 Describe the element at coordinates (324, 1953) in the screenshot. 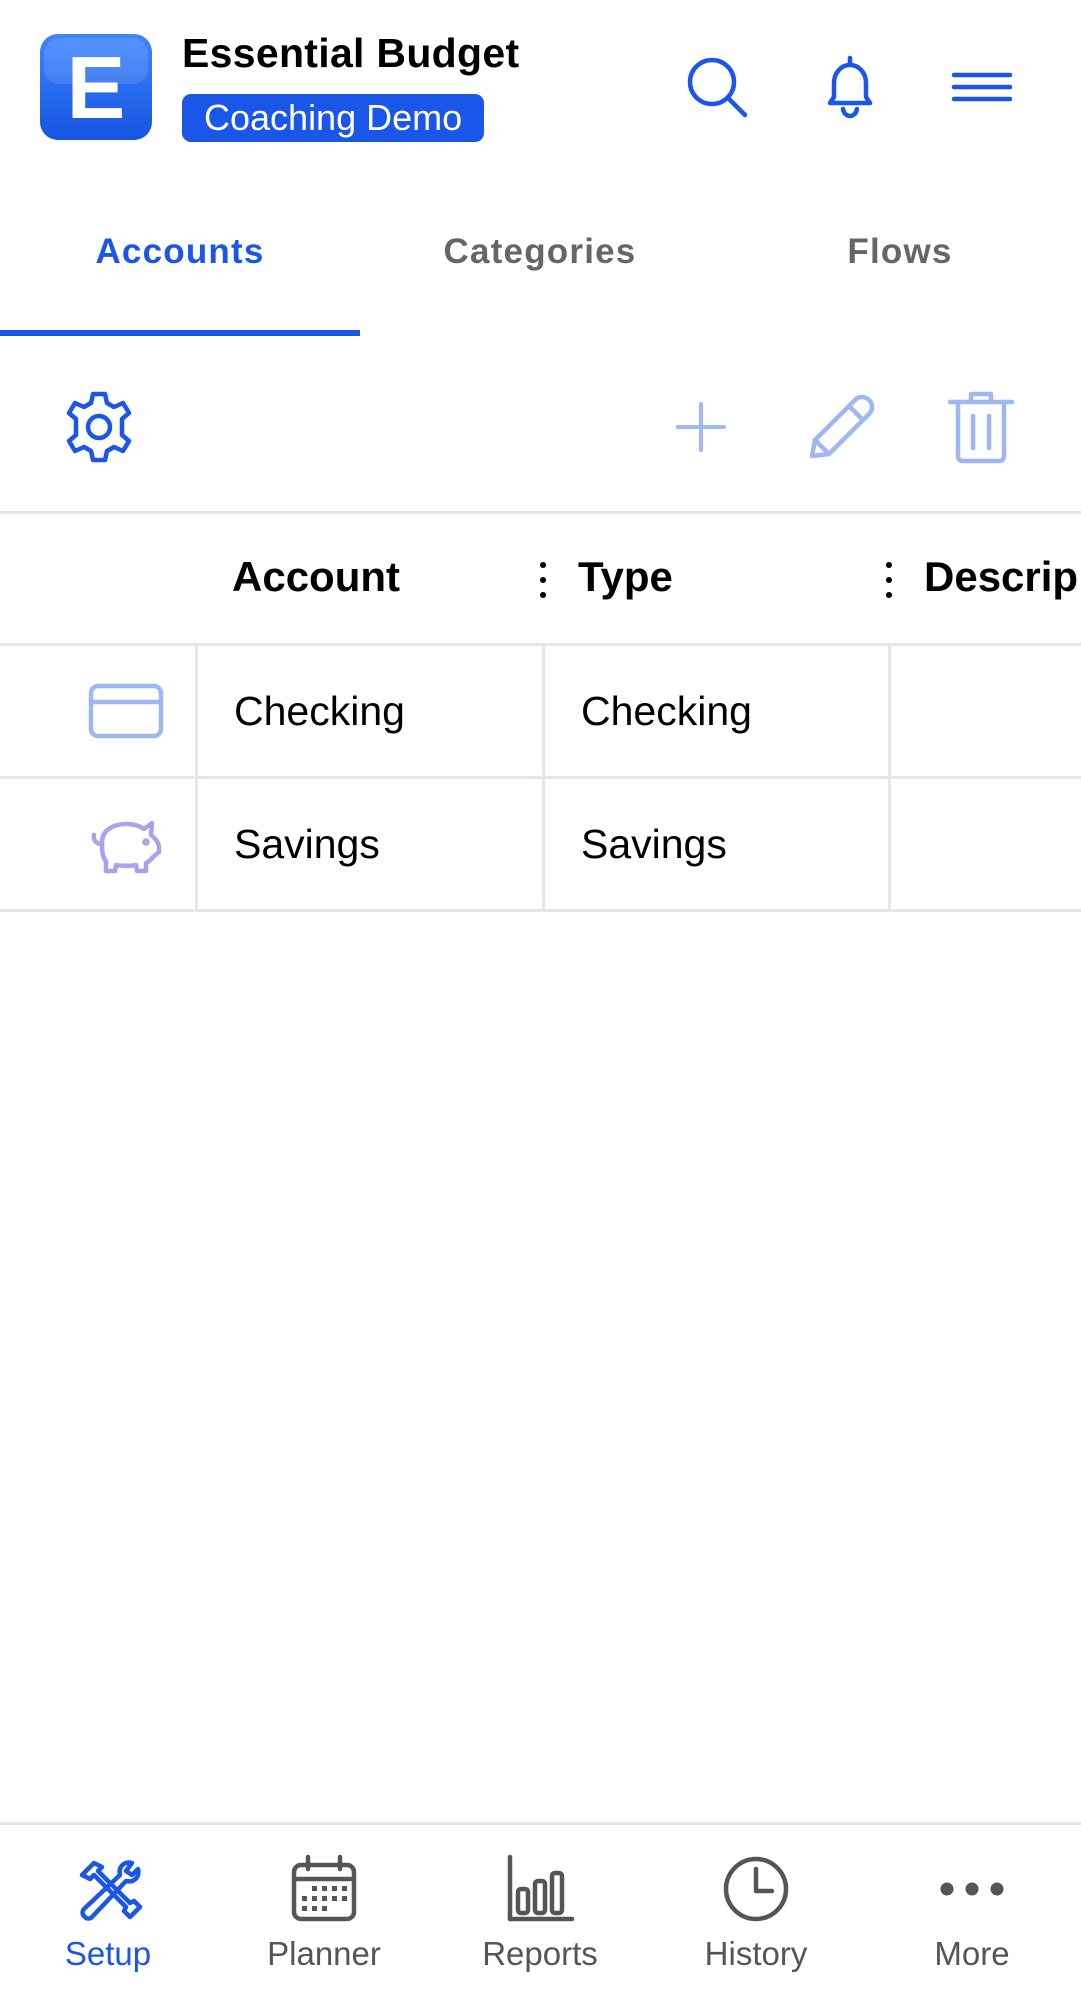

I see `nav-label: Planner` at that location.